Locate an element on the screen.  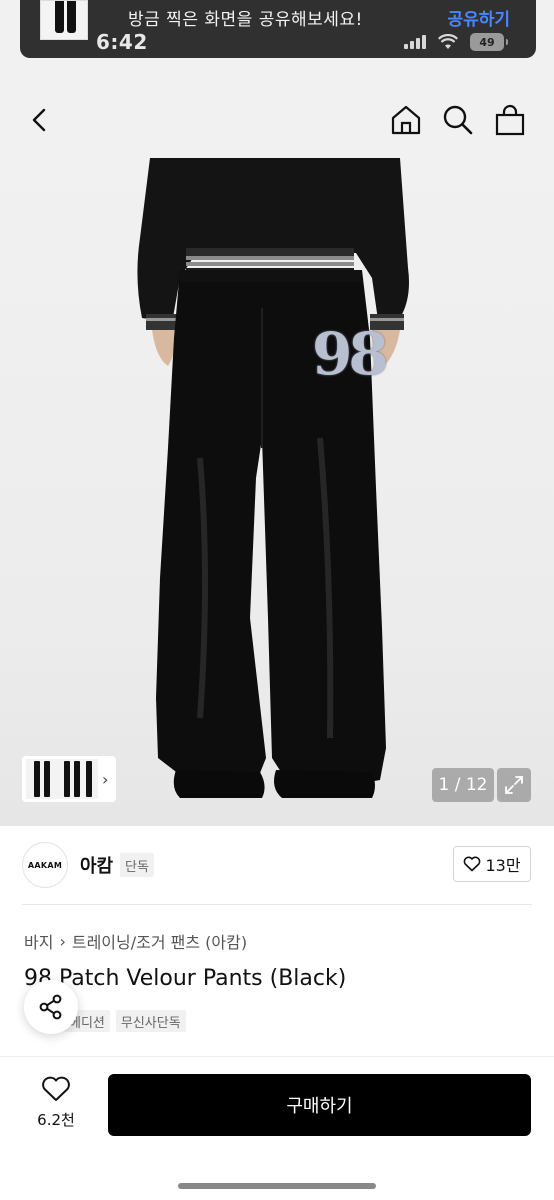
breadcrumb-item: 트레이닝/조거 팬츠 (아캄) is located at coordinates (159, 941).